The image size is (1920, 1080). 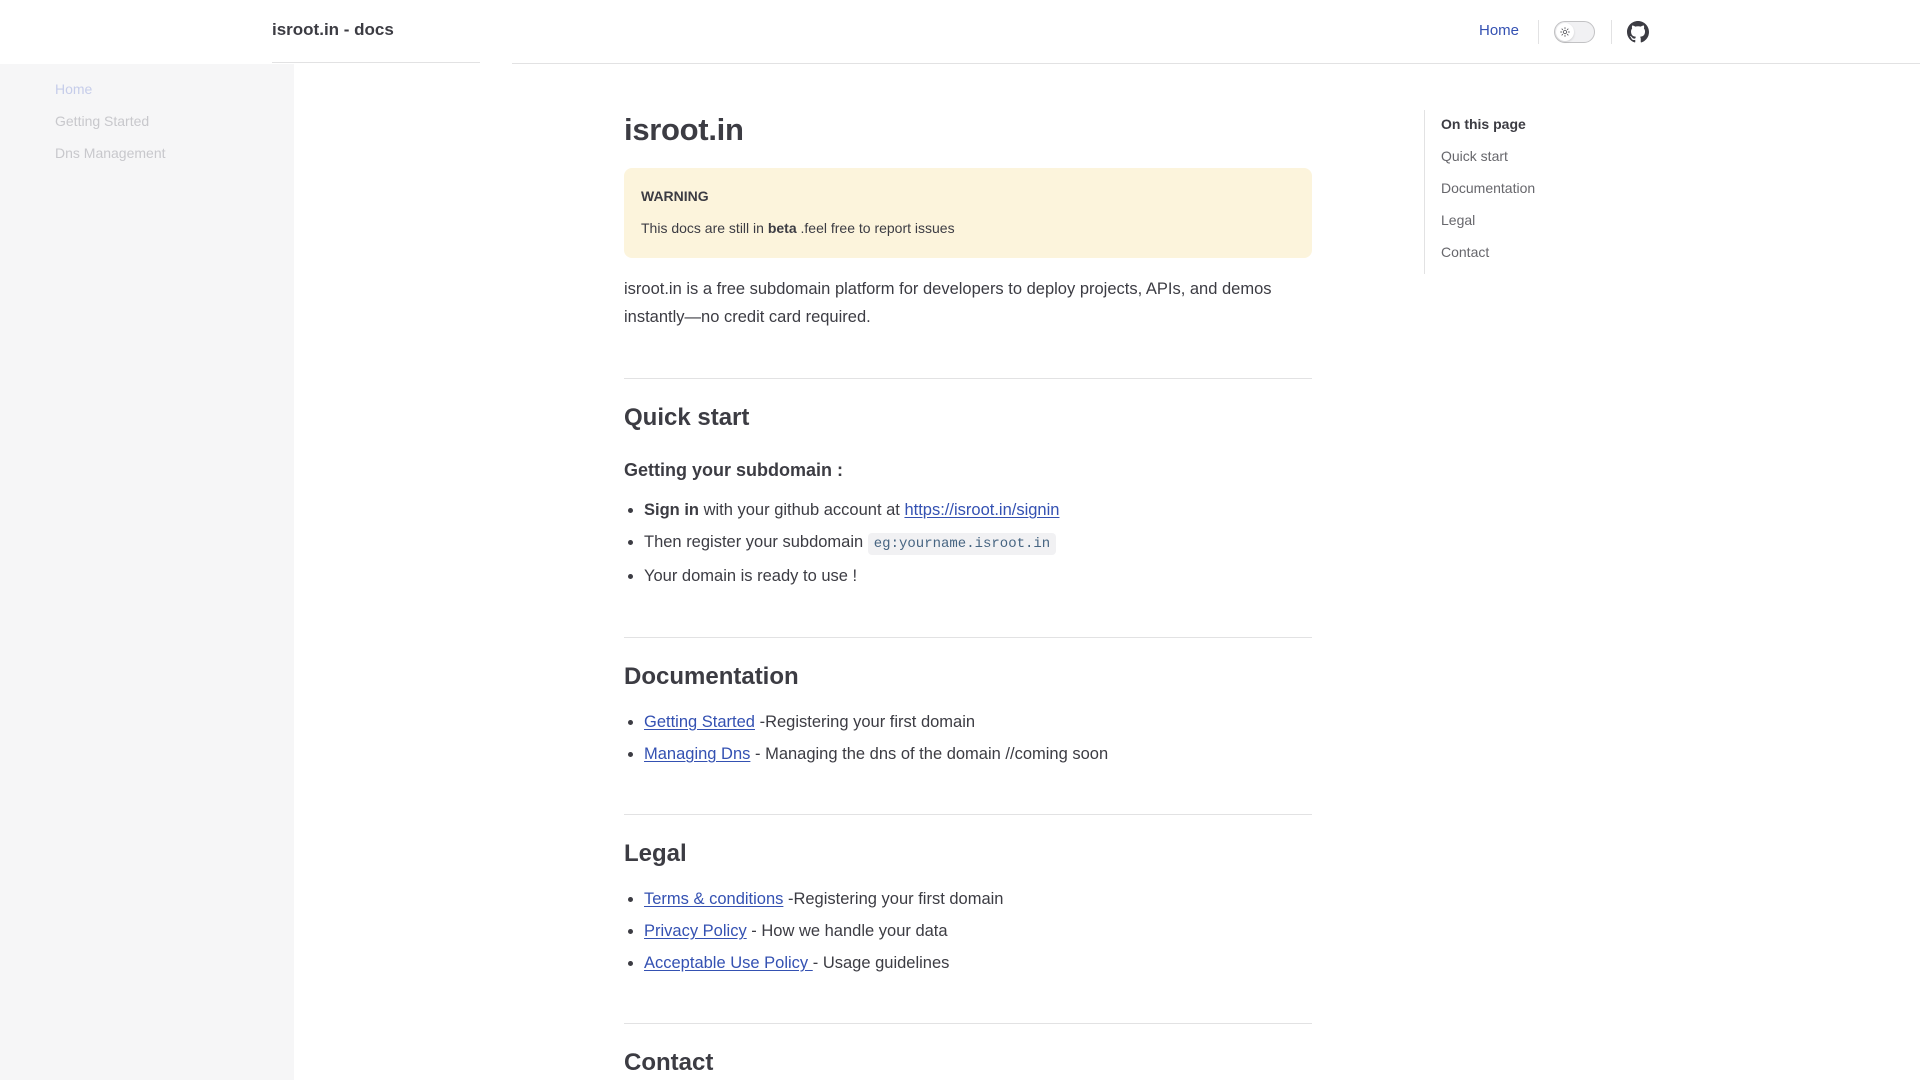 I want to click on navbar-divider-left, so click(x=376, y=62).